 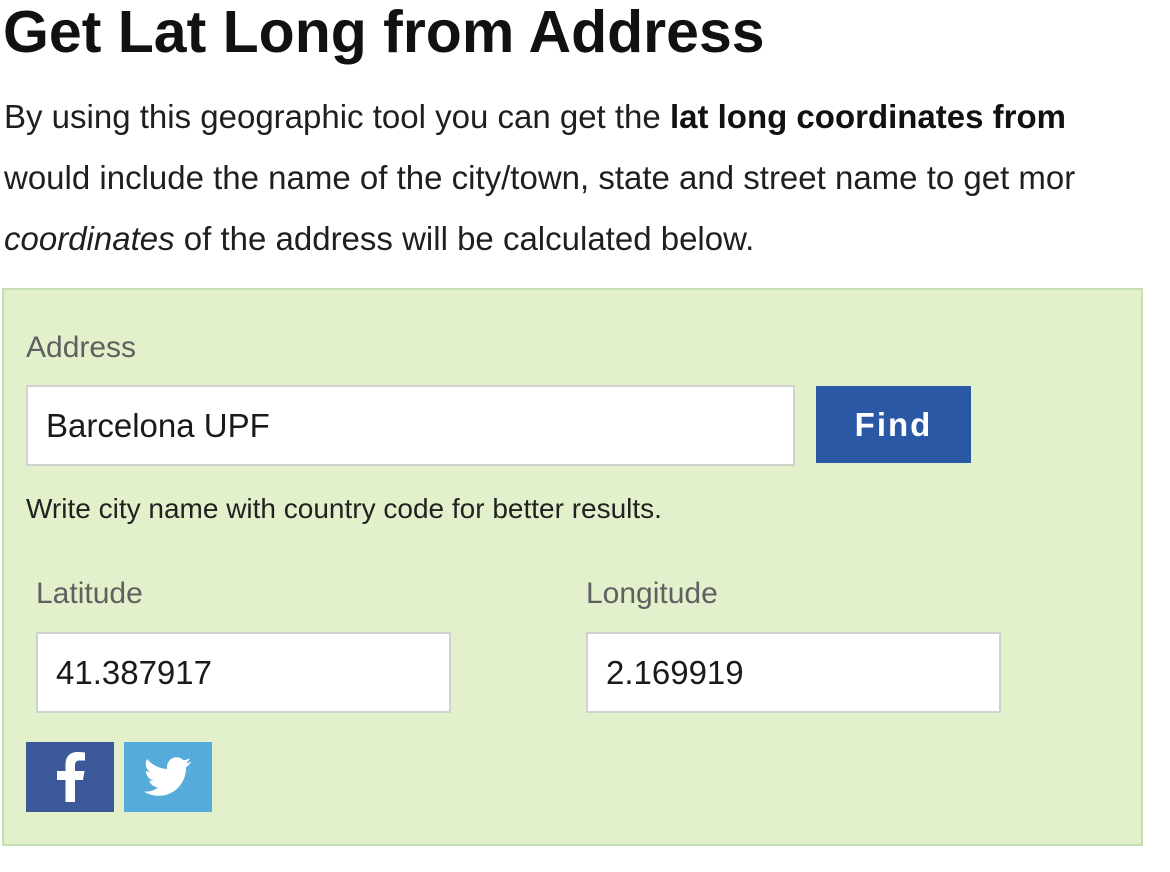 I want to click on address-label: Address, so click(x=81, y=347).